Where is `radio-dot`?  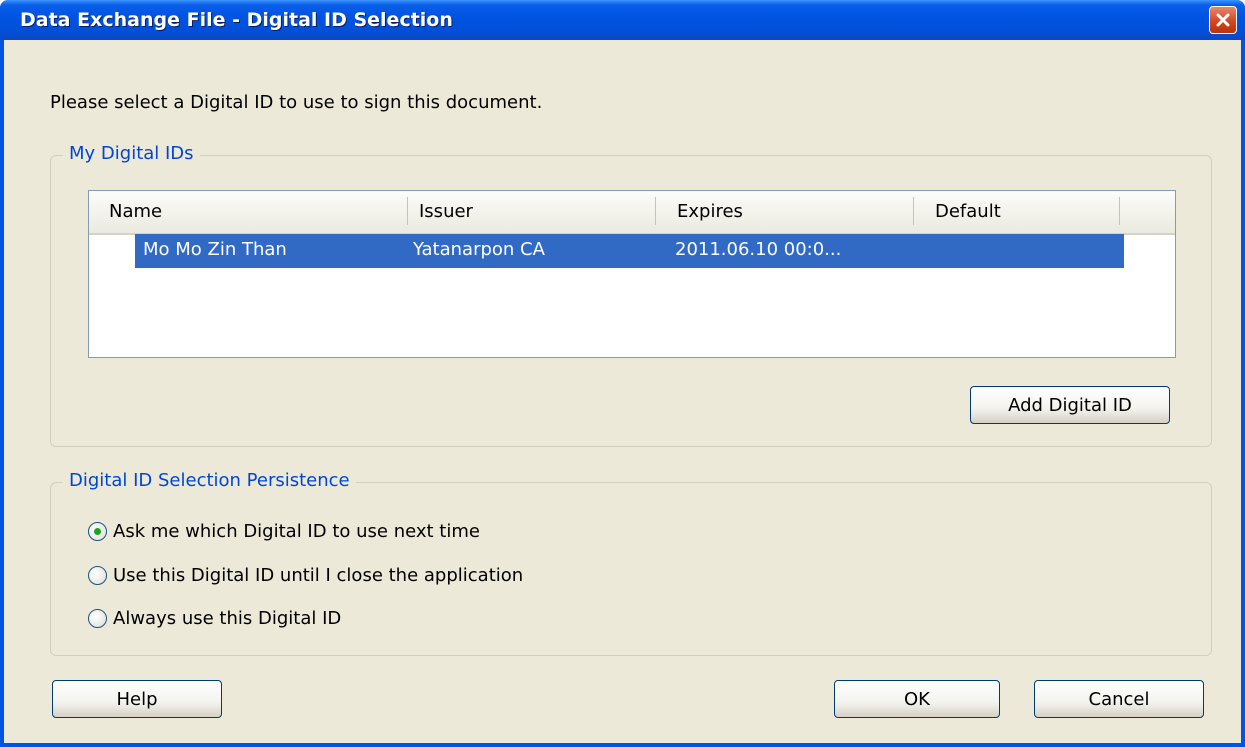 radio-dot is located at coordinates (97, 531).